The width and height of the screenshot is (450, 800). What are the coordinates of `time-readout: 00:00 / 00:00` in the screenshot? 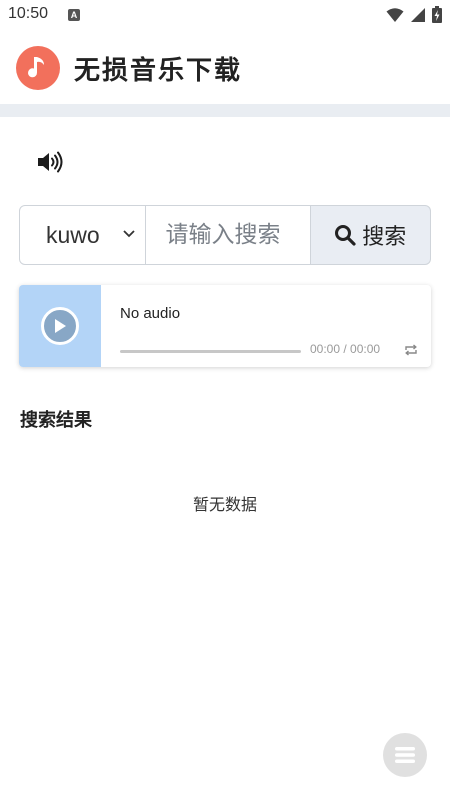 It's located at (345, 349).